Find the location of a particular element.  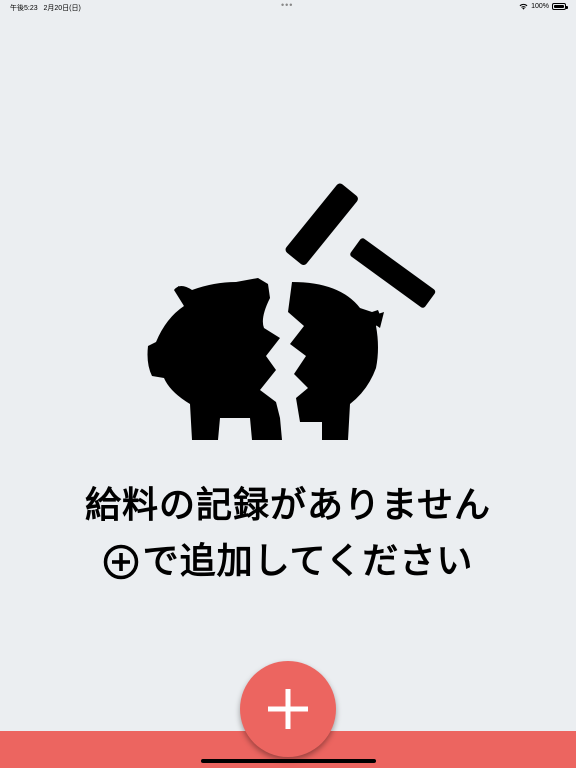

empty-state-message: 給料の記録がありません で追加してください is located at coordinates (288, 534).